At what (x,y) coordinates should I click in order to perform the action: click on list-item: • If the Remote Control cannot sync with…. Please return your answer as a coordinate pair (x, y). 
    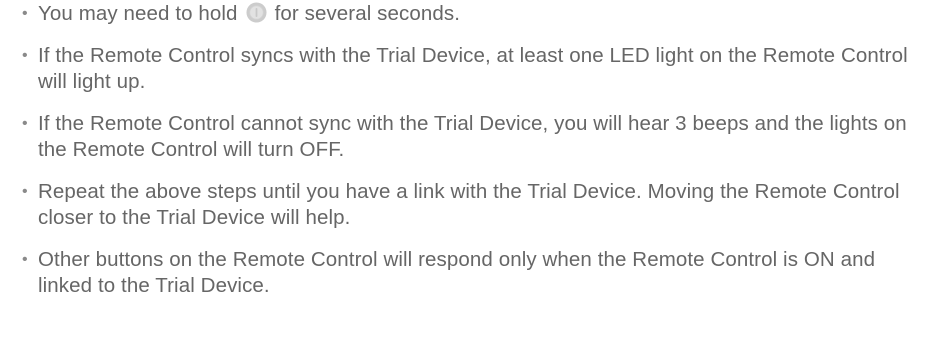
    Looking at the image, I should click on (472, 137).